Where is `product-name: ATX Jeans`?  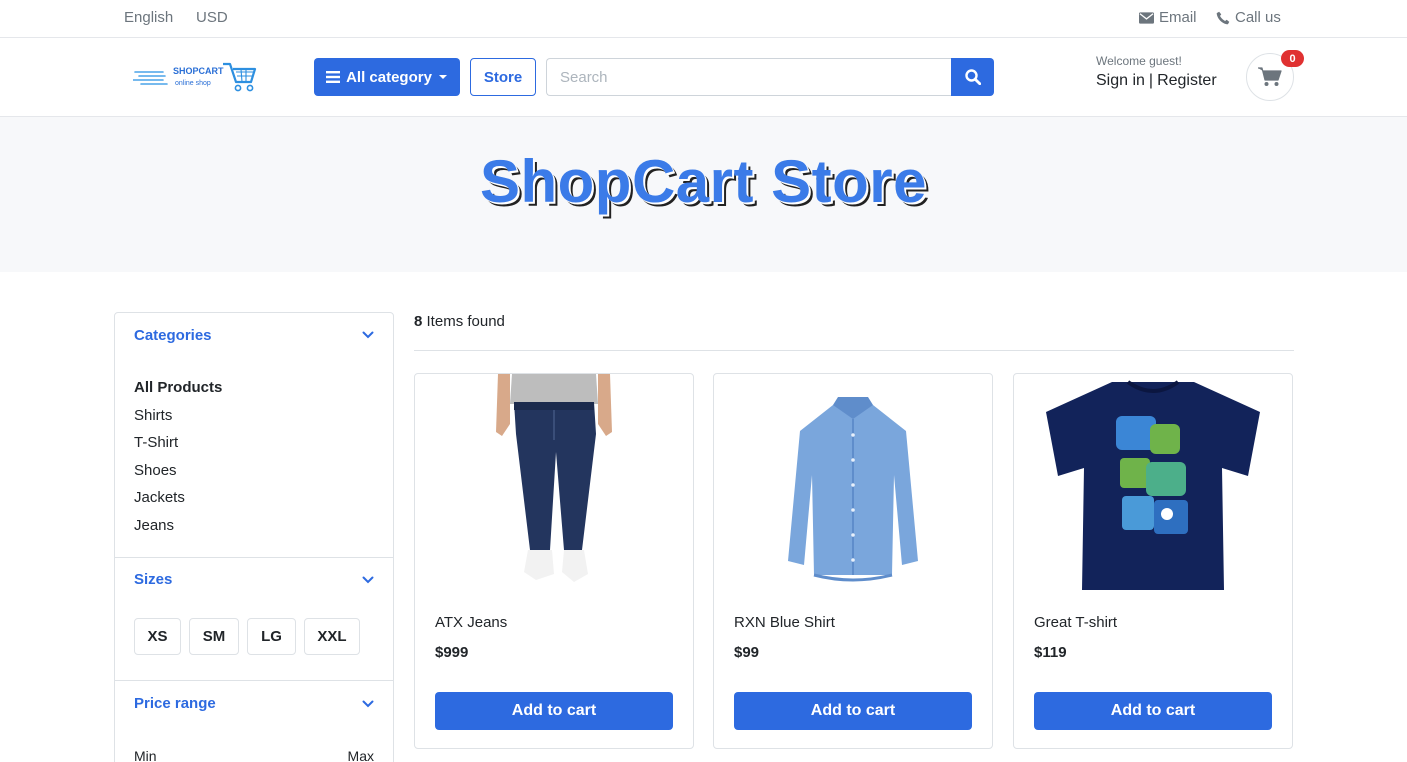
product-name: ATX Jeans is located at coordinates (471, 622).